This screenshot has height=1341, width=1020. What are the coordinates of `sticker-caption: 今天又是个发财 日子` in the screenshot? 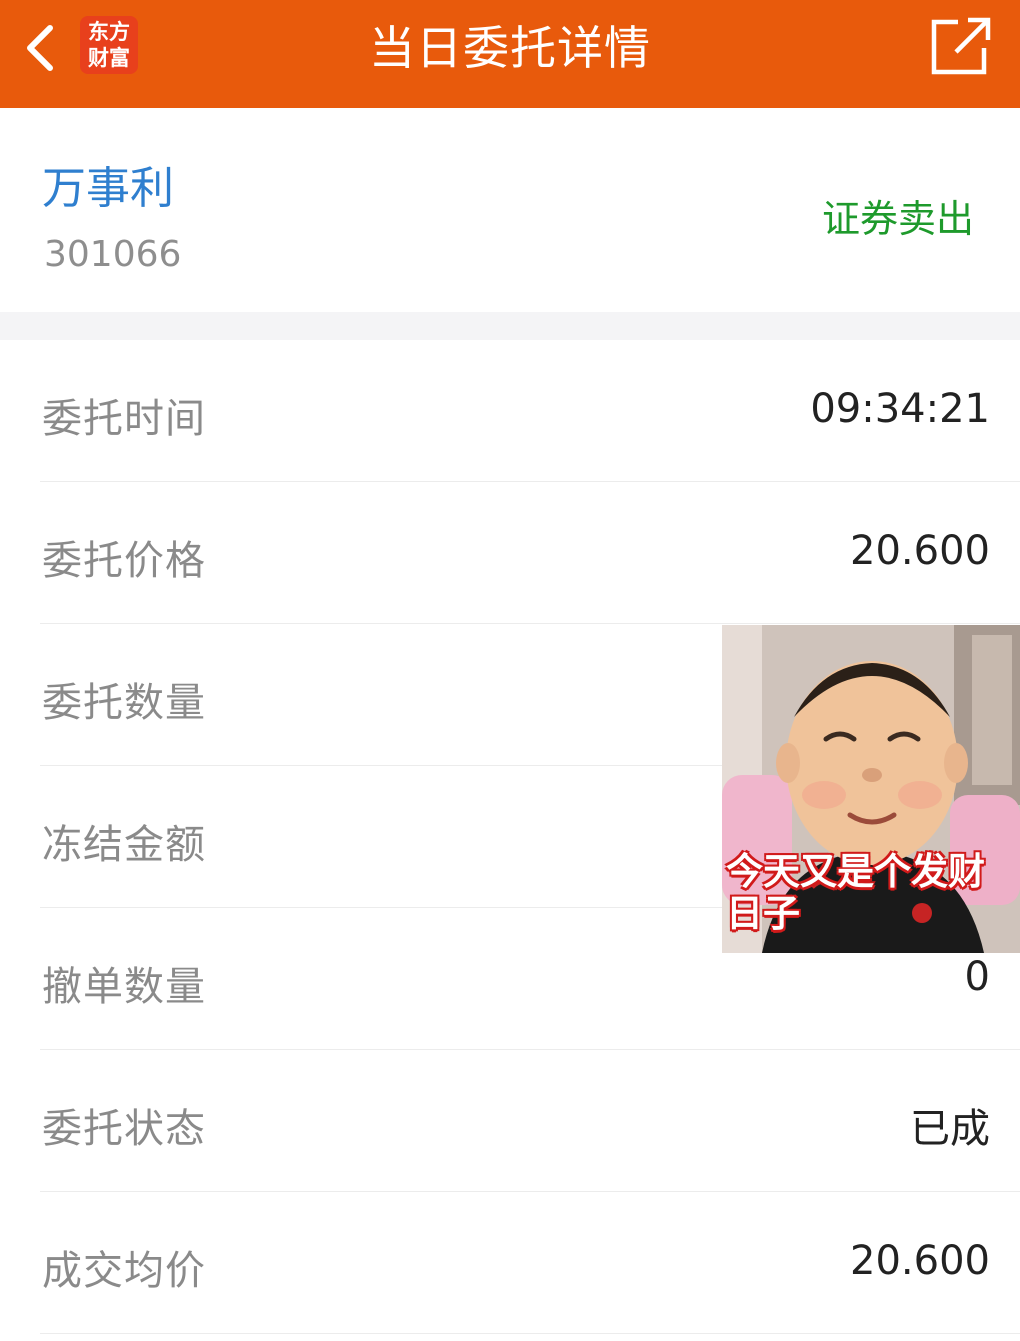 It's located at (873, 893).